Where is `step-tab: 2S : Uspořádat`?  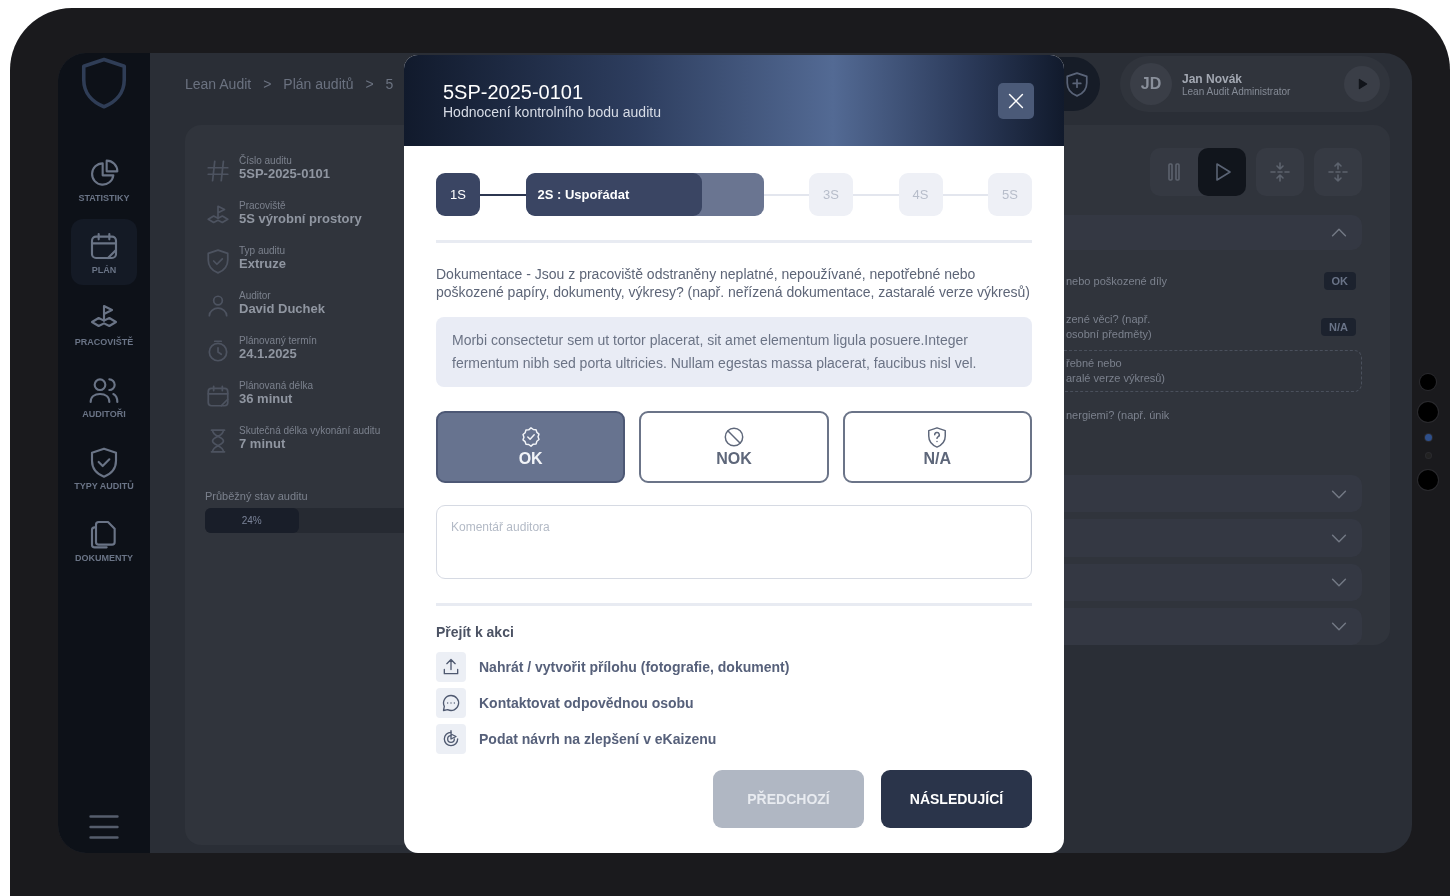
step-tab: 2S : Uspořádat is located at coordinates (644, 194).